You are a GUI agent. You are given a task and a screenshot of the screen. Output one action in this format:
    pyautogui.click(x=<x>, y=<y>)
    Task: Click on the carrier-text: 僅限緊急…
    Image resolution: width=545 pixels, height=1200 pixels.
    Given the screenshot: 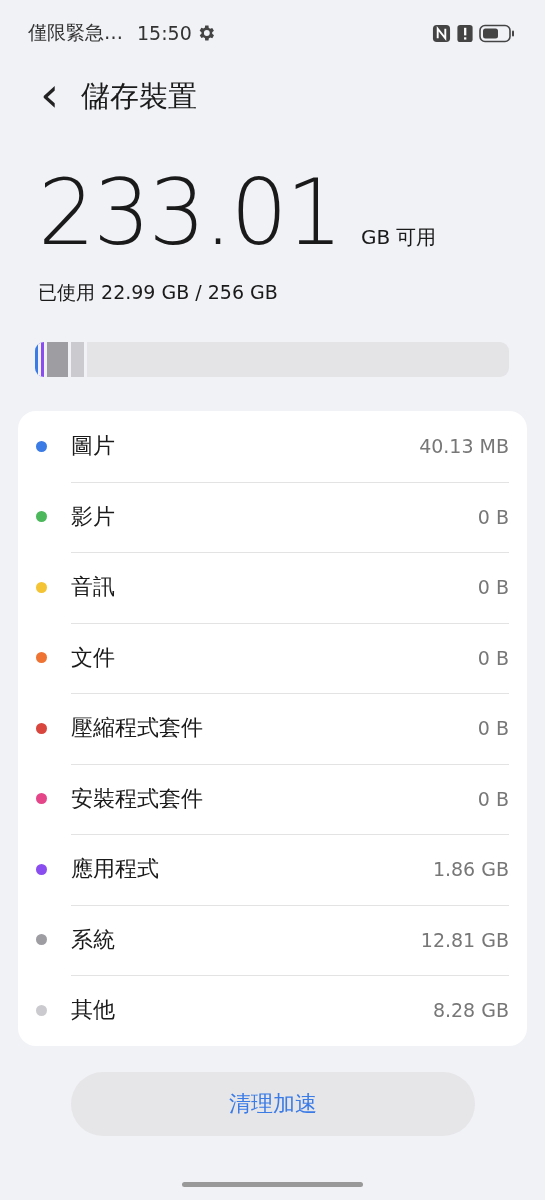 What is the action you would take?
    pyautogui.click(x=75, y=32)
    